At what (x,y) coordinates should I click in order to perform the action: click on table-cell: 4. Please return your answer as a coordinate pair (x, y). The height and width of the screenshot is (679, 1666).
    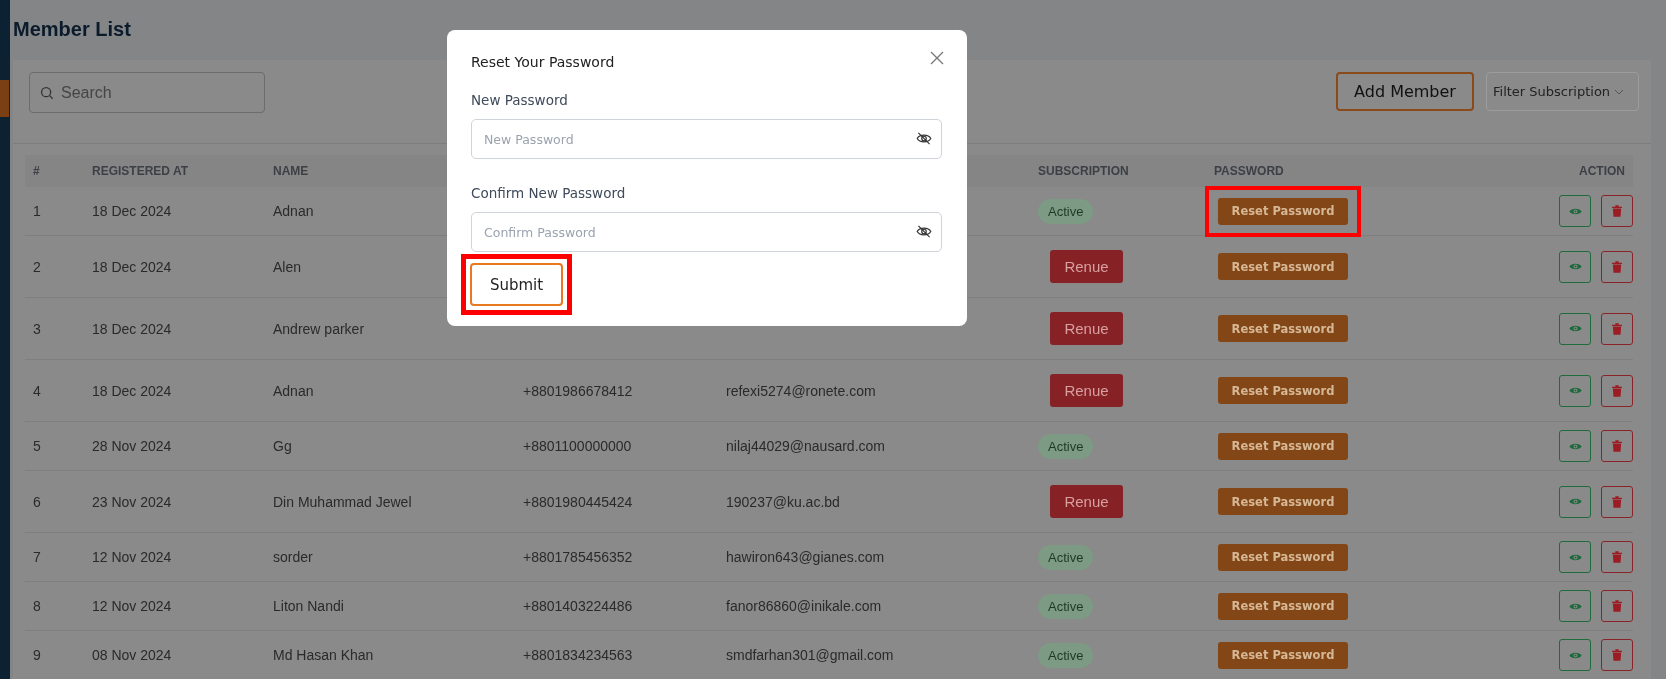
    Looking at the image, I should click on (37, 390).